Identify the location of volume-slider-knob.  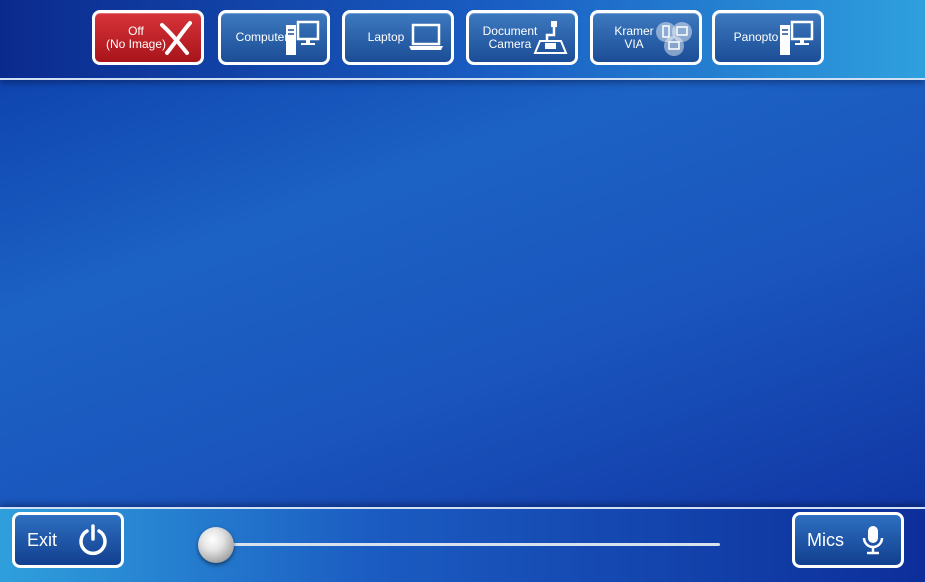
(216, 545).